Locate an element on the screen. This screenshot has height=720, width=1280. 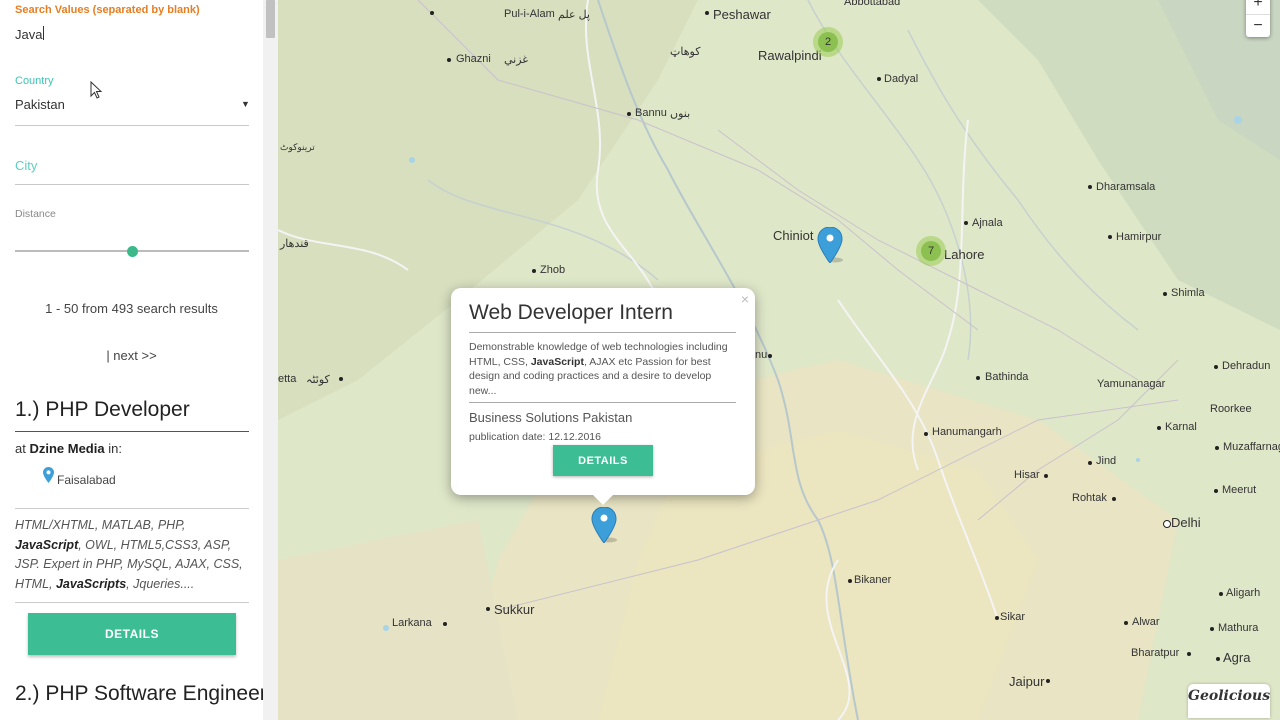
popup-details-button: DETAILS is located at coordinates (603, 460).